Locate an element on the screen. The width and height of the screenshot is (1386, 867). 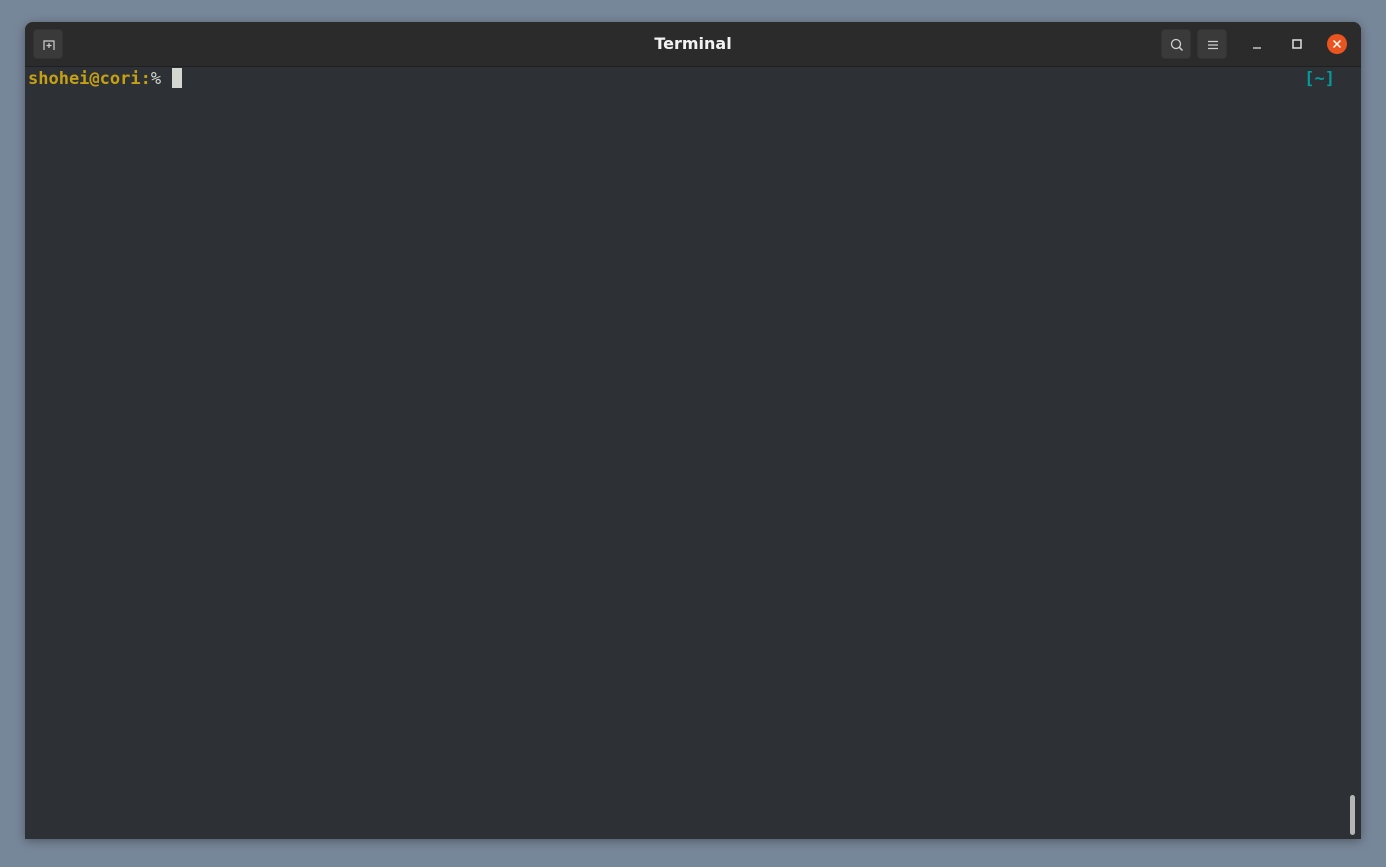
new-tab-icon is located at coordinates (49, 45).